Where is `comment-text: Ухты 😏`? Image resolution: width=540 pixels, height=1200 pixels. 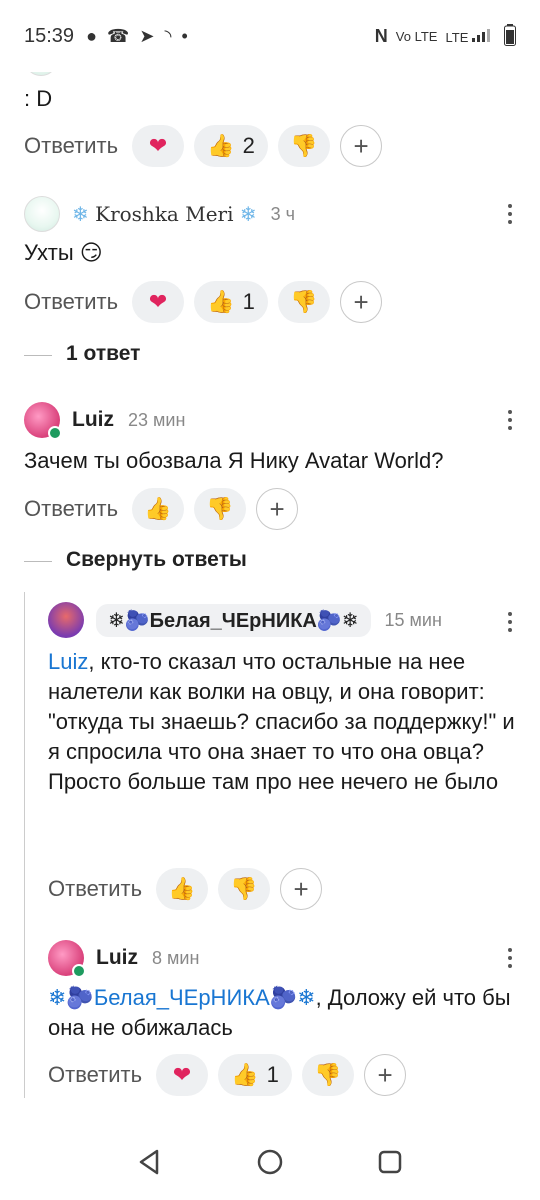 comment-text: Ухты 😏 is located at coordinates (63, 252).